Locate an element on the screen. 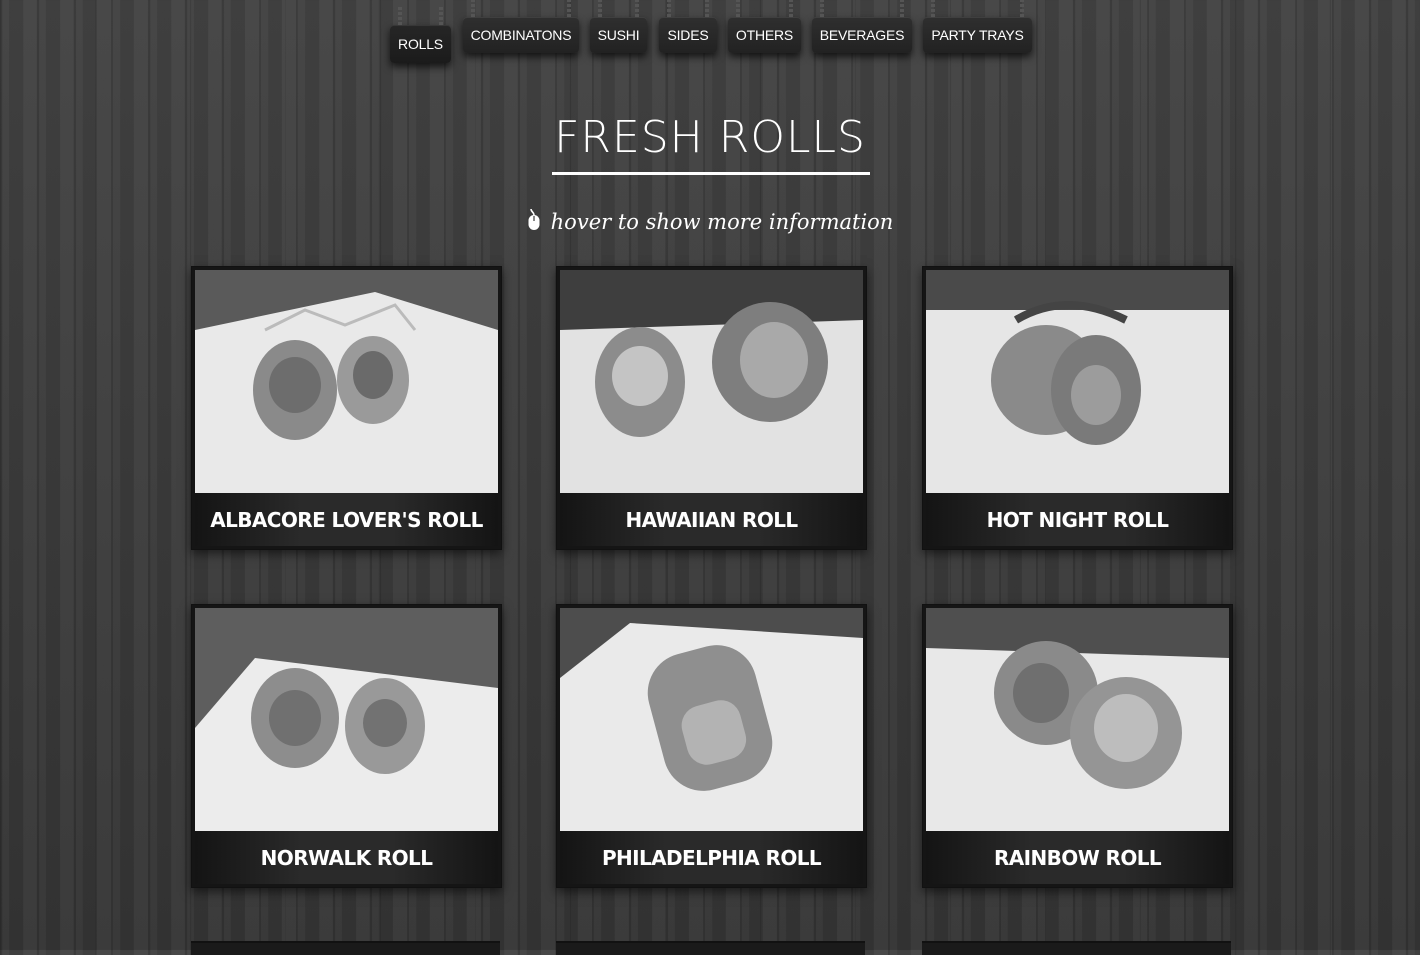 This screenshot has height=955, width=1420. menu-item-name: HAWAIIAN ROLL is located at coordinates (711, 519).